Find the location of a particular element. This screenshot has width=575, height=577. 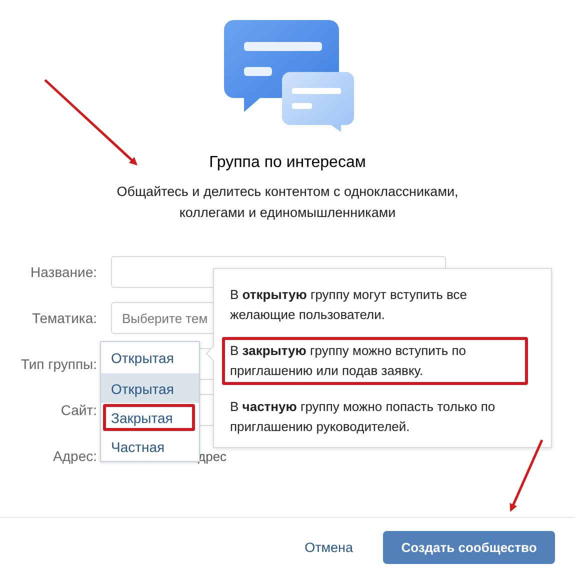

chat-bubbles-icon is located at coordinates (288, 75).